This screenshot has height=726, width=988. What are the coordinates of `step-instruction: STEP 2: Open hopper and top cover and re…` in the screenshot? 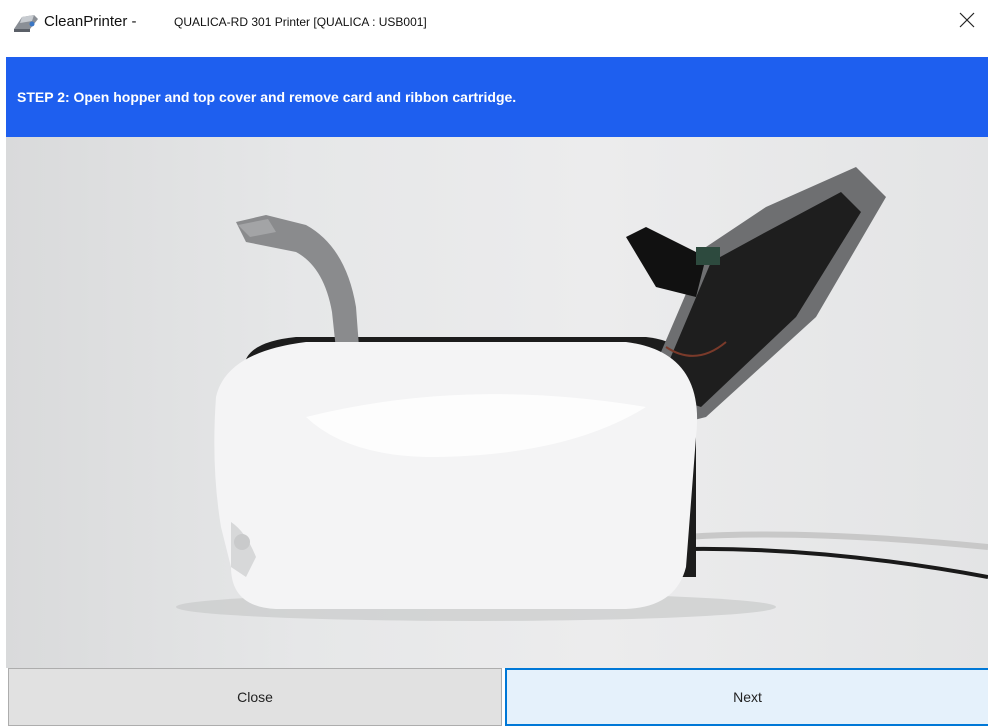 It's located at (267, 97).